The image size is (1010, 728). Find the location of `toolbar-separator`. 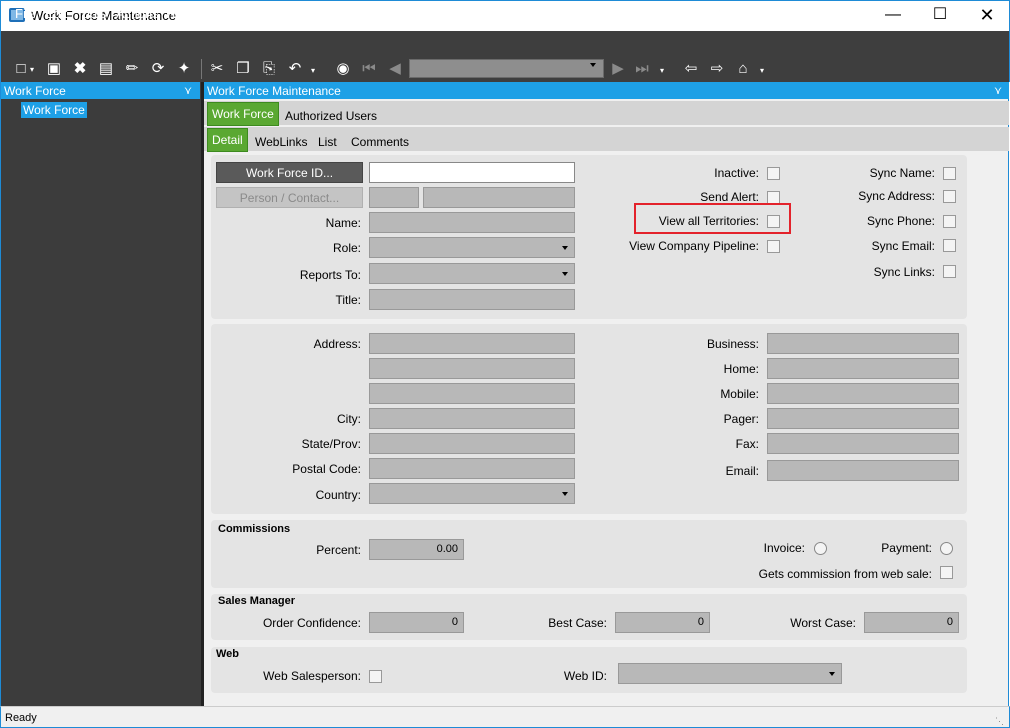

toolbar-separator is located at coordinates (201, 69).